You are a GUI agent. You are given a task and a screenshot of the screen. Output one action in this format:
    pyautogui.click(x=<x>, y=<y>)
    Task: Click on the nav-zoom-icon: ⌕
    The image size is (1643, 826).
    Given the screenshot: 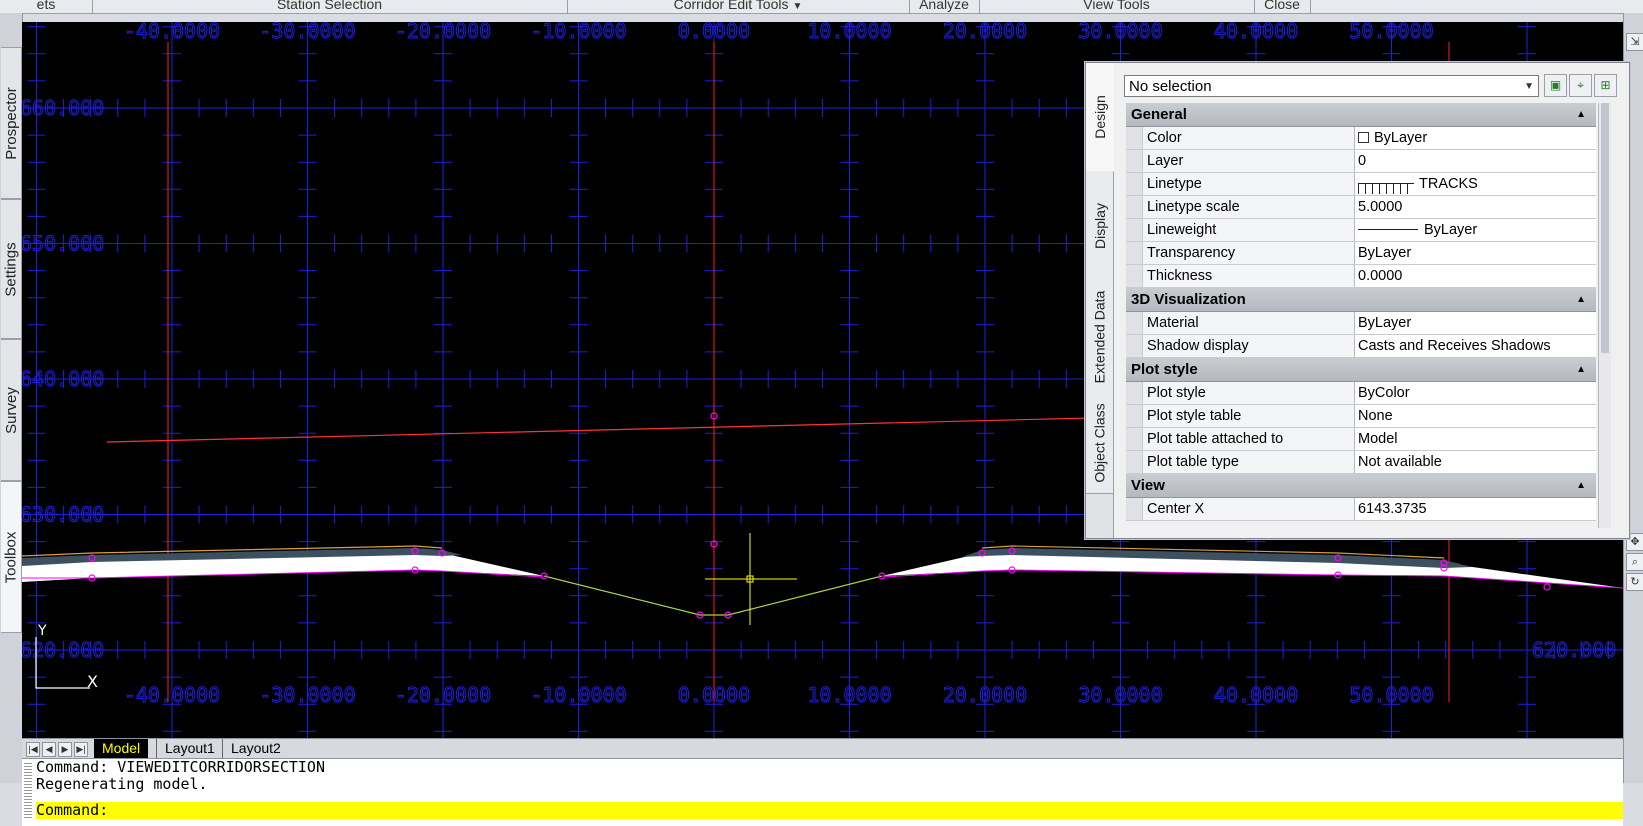 What is the action you would take?
    pyautogui.click(x=1634, y=562)
    